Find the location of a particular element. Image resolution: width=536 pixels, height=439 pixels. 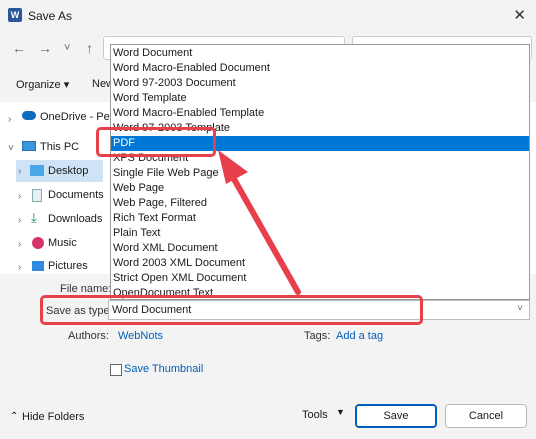

annotation-arrow-shaft is located at coordinates (264, 232).